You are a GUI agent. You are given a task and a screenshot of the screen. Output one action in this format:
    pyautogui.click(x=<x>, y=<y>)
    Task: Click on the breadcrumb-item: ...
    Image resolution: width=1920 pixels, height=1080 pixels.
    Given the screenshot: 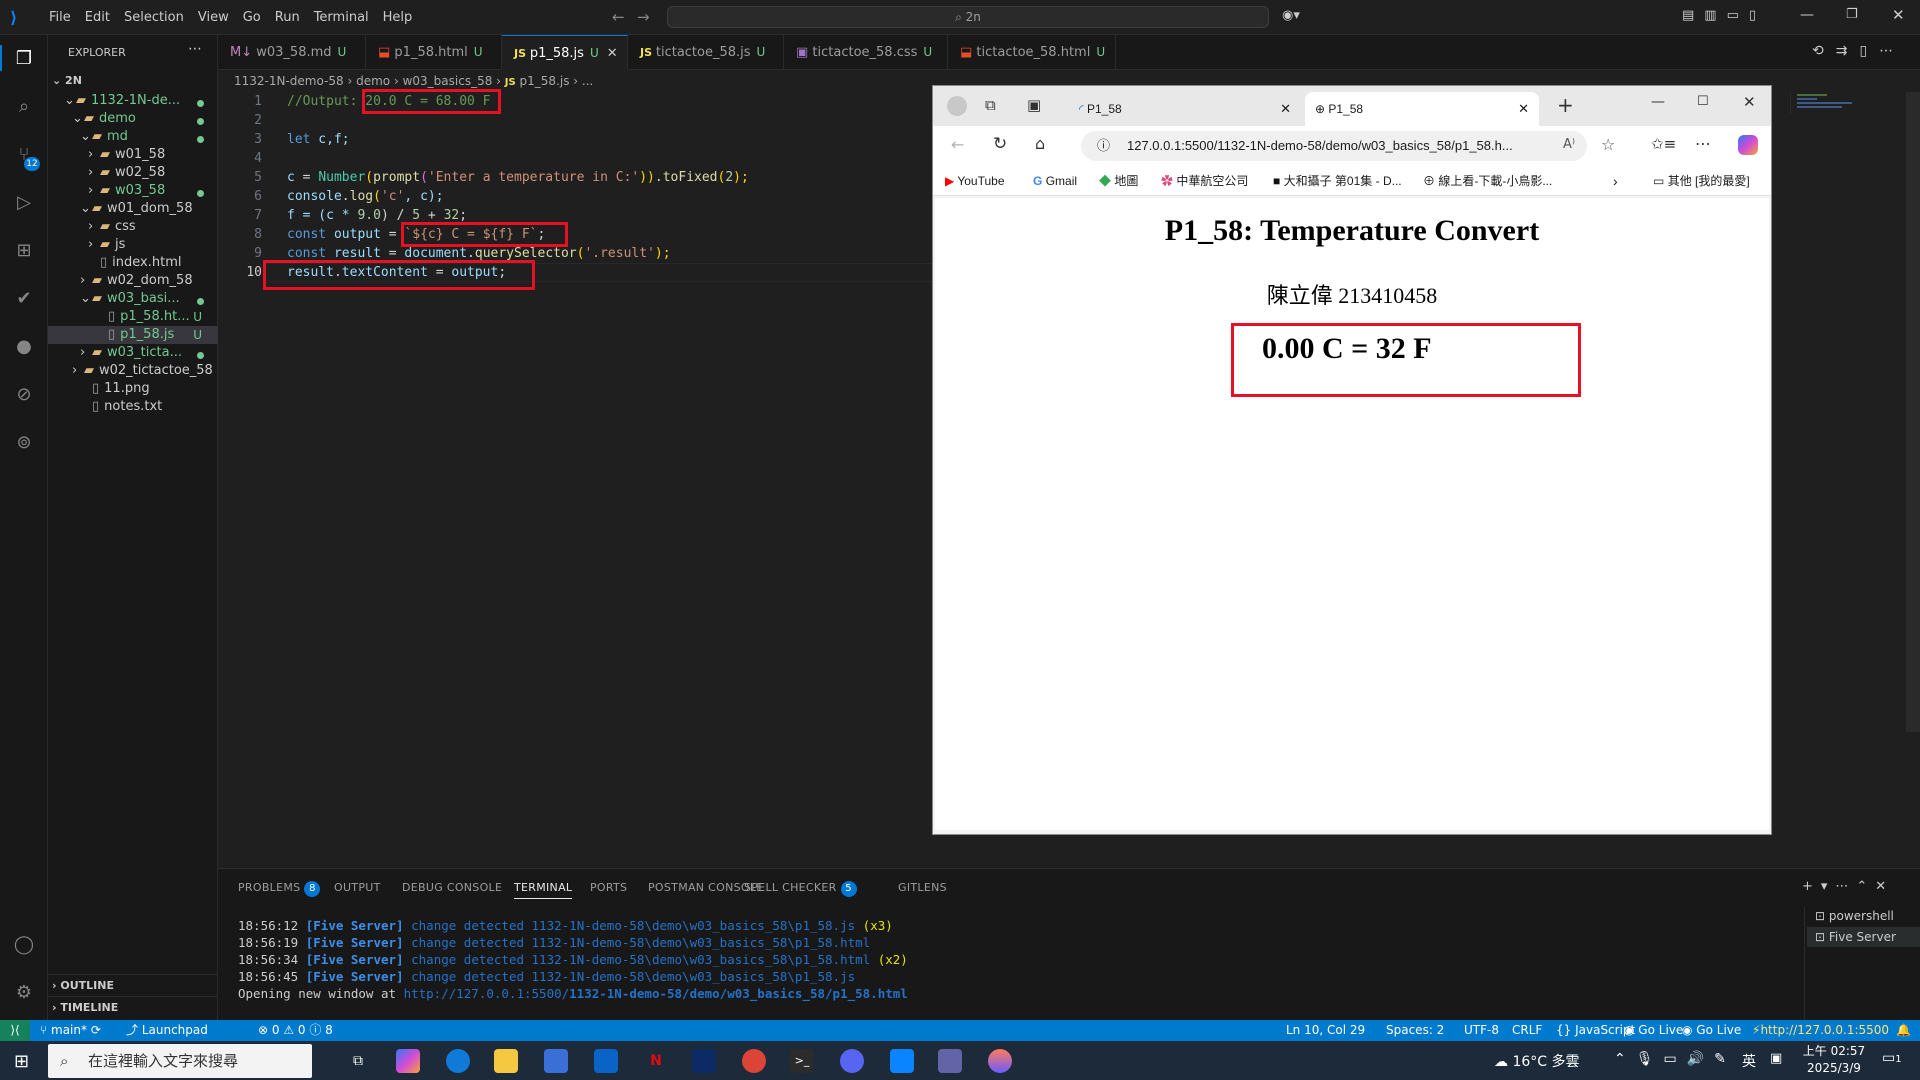 What is the action you would take?
    pyautogui.click(x=587, y=81)
    